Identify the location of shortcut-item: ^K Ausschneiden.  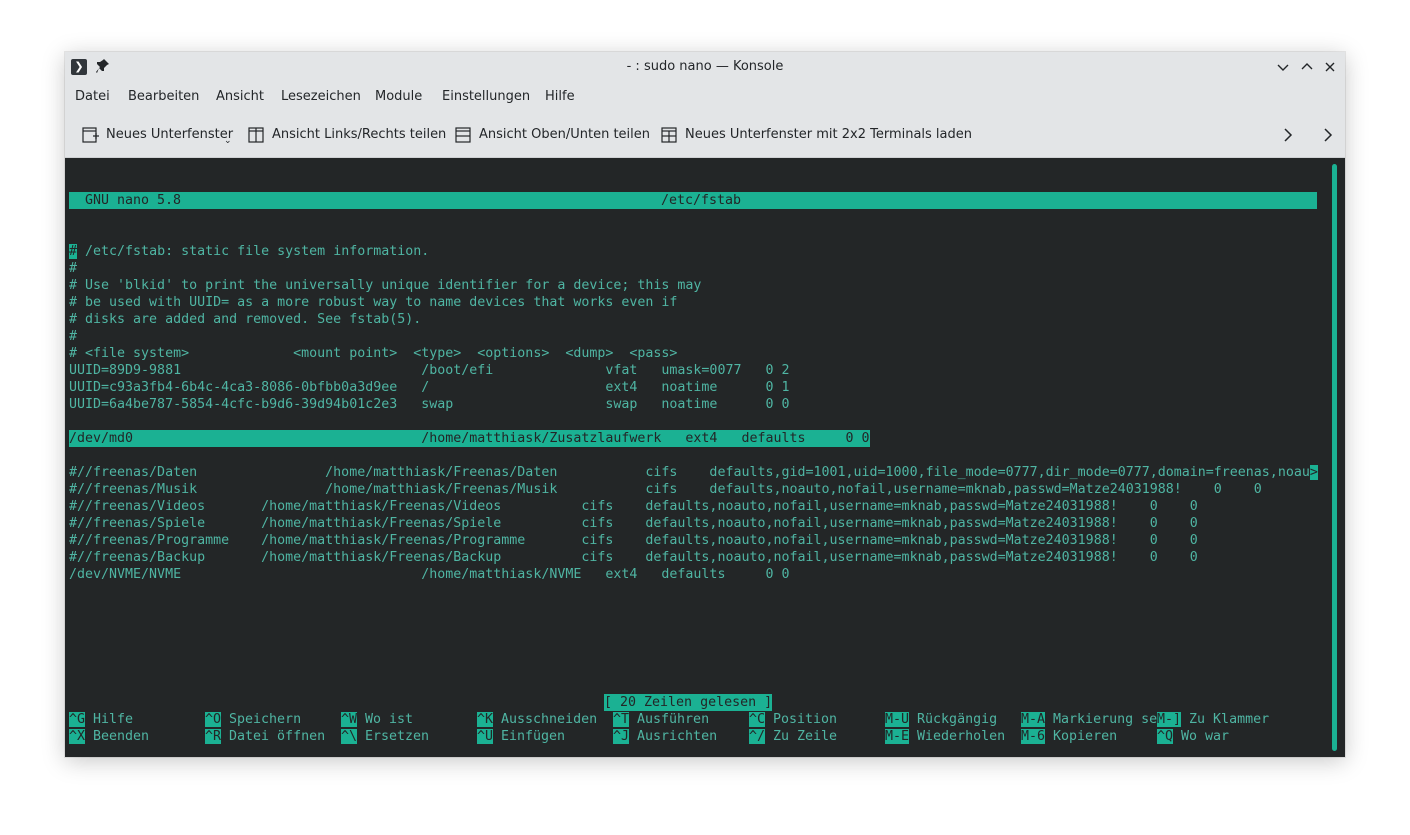
(537, 719).